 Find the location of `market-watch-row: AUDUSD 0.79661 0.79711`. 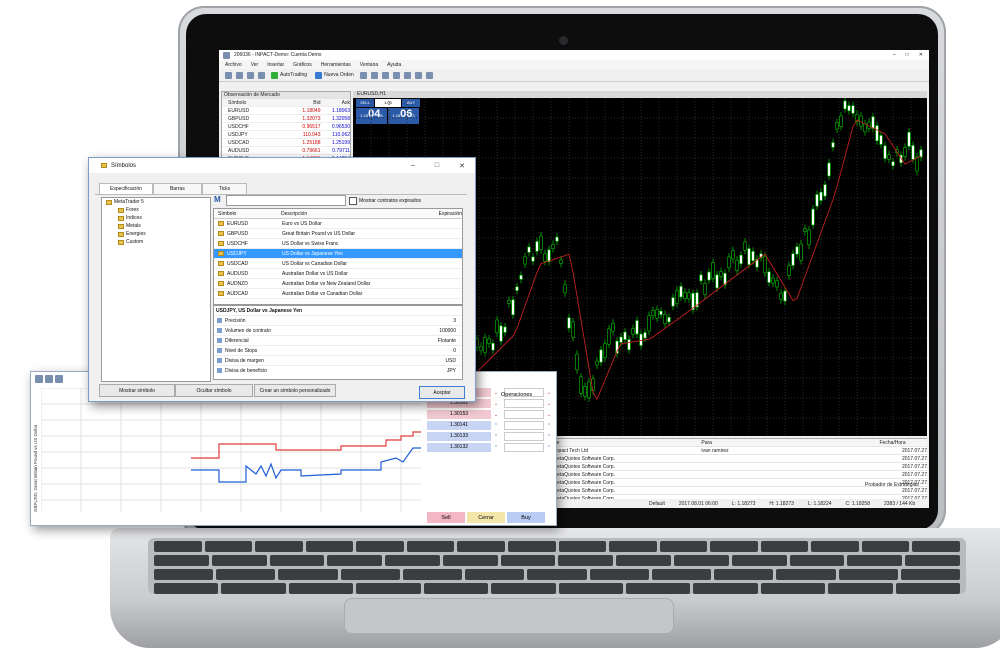

market-watch-row: AUDUSD 0.79661 0.79711 is located at coordinates (286, 151).